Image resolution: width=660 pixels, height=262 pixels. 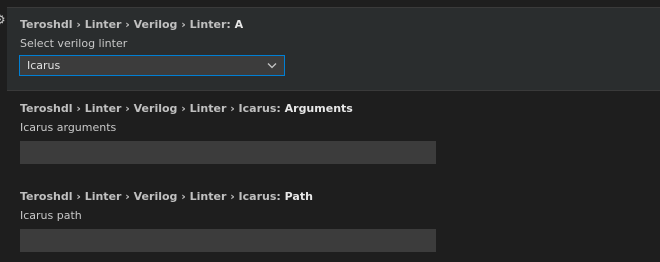 I want to click on linter-select: Icarus, so click(x=152, y=65).